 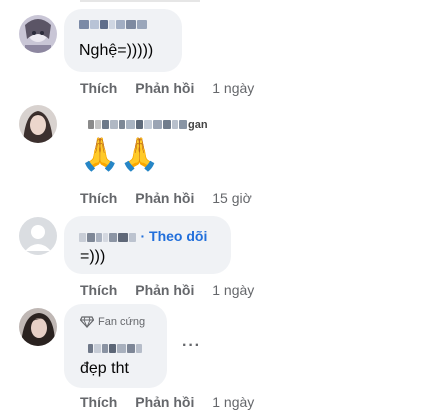 I want to click on comment-text: Nghệ=))))), so click(x=116, y=50).